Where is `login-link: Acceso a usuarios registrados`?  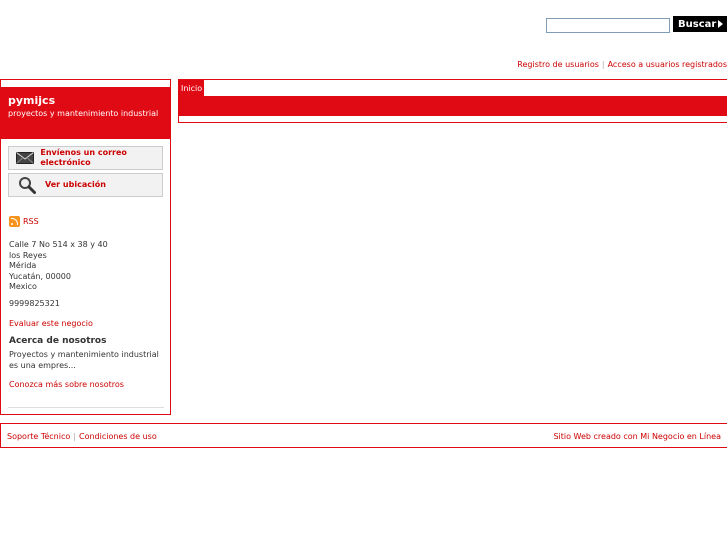
login-link: Acceso a usuarios registrados is located at coordinates (667, 64).